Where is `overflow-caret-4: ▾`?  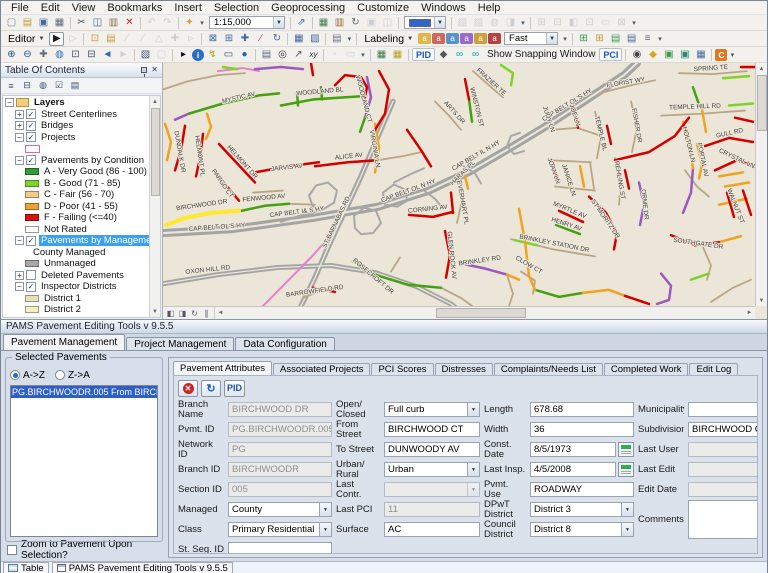 overflow-caret-4: ▾ is located at coordinates (732, 55).